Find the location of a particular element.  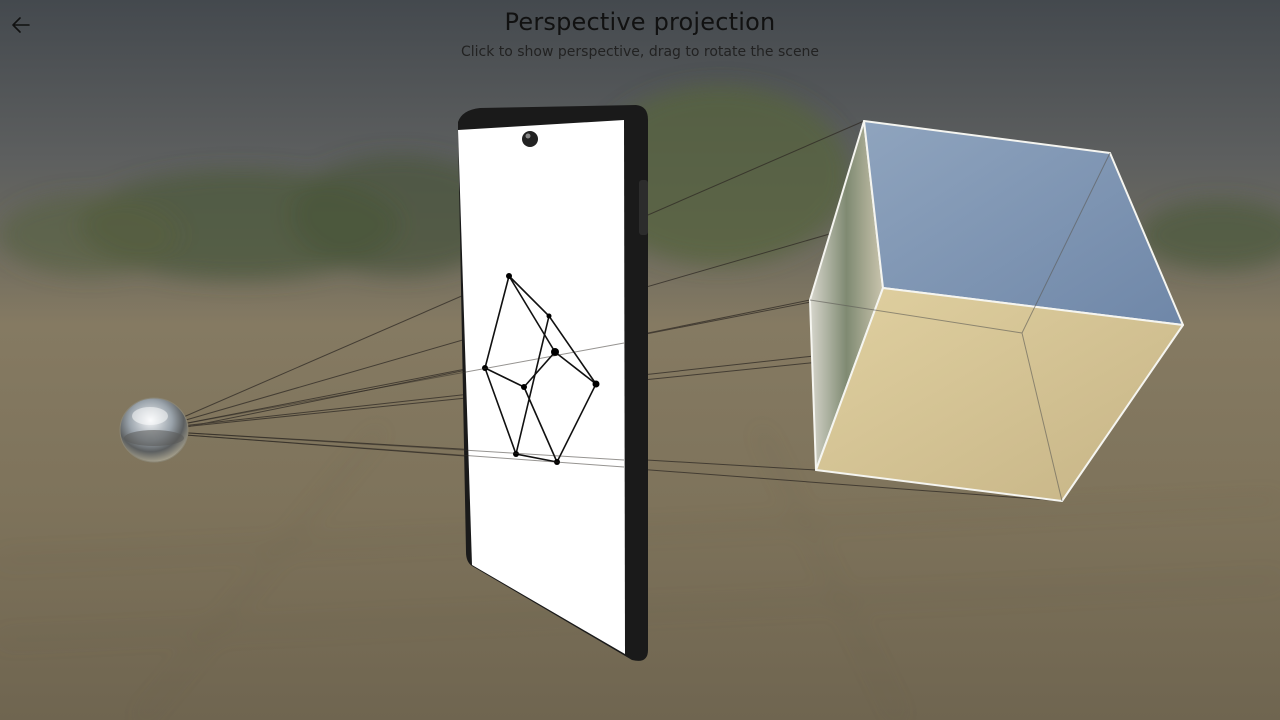

eye-sphere is located at coordinates (154, 430).